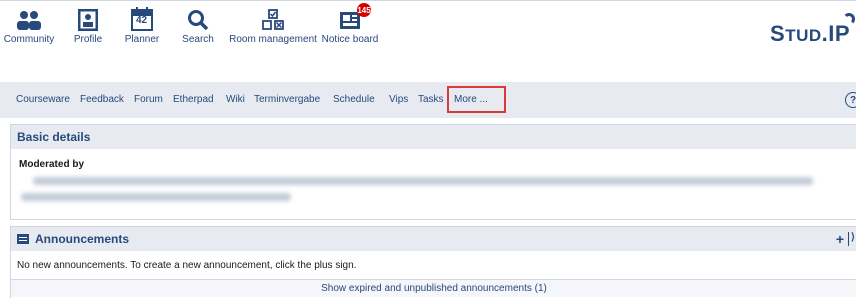 The height and width of the screenshot is (302, 856). I want to click on nav-room-management: Room management, so click(273, 25).